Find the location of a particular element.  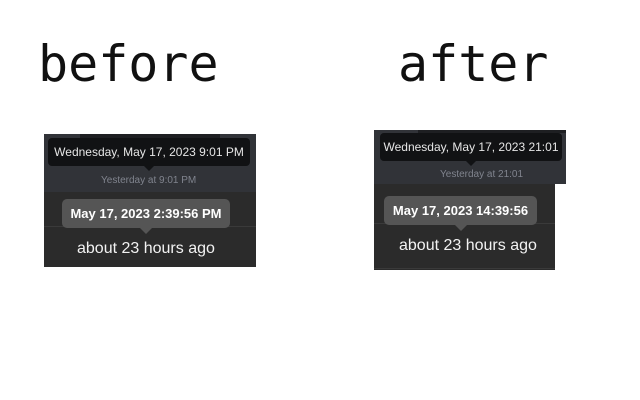

after-full-date-tooltip: Wednesday, May 17, 2023 21:01 is located at coordinates (471, 149).